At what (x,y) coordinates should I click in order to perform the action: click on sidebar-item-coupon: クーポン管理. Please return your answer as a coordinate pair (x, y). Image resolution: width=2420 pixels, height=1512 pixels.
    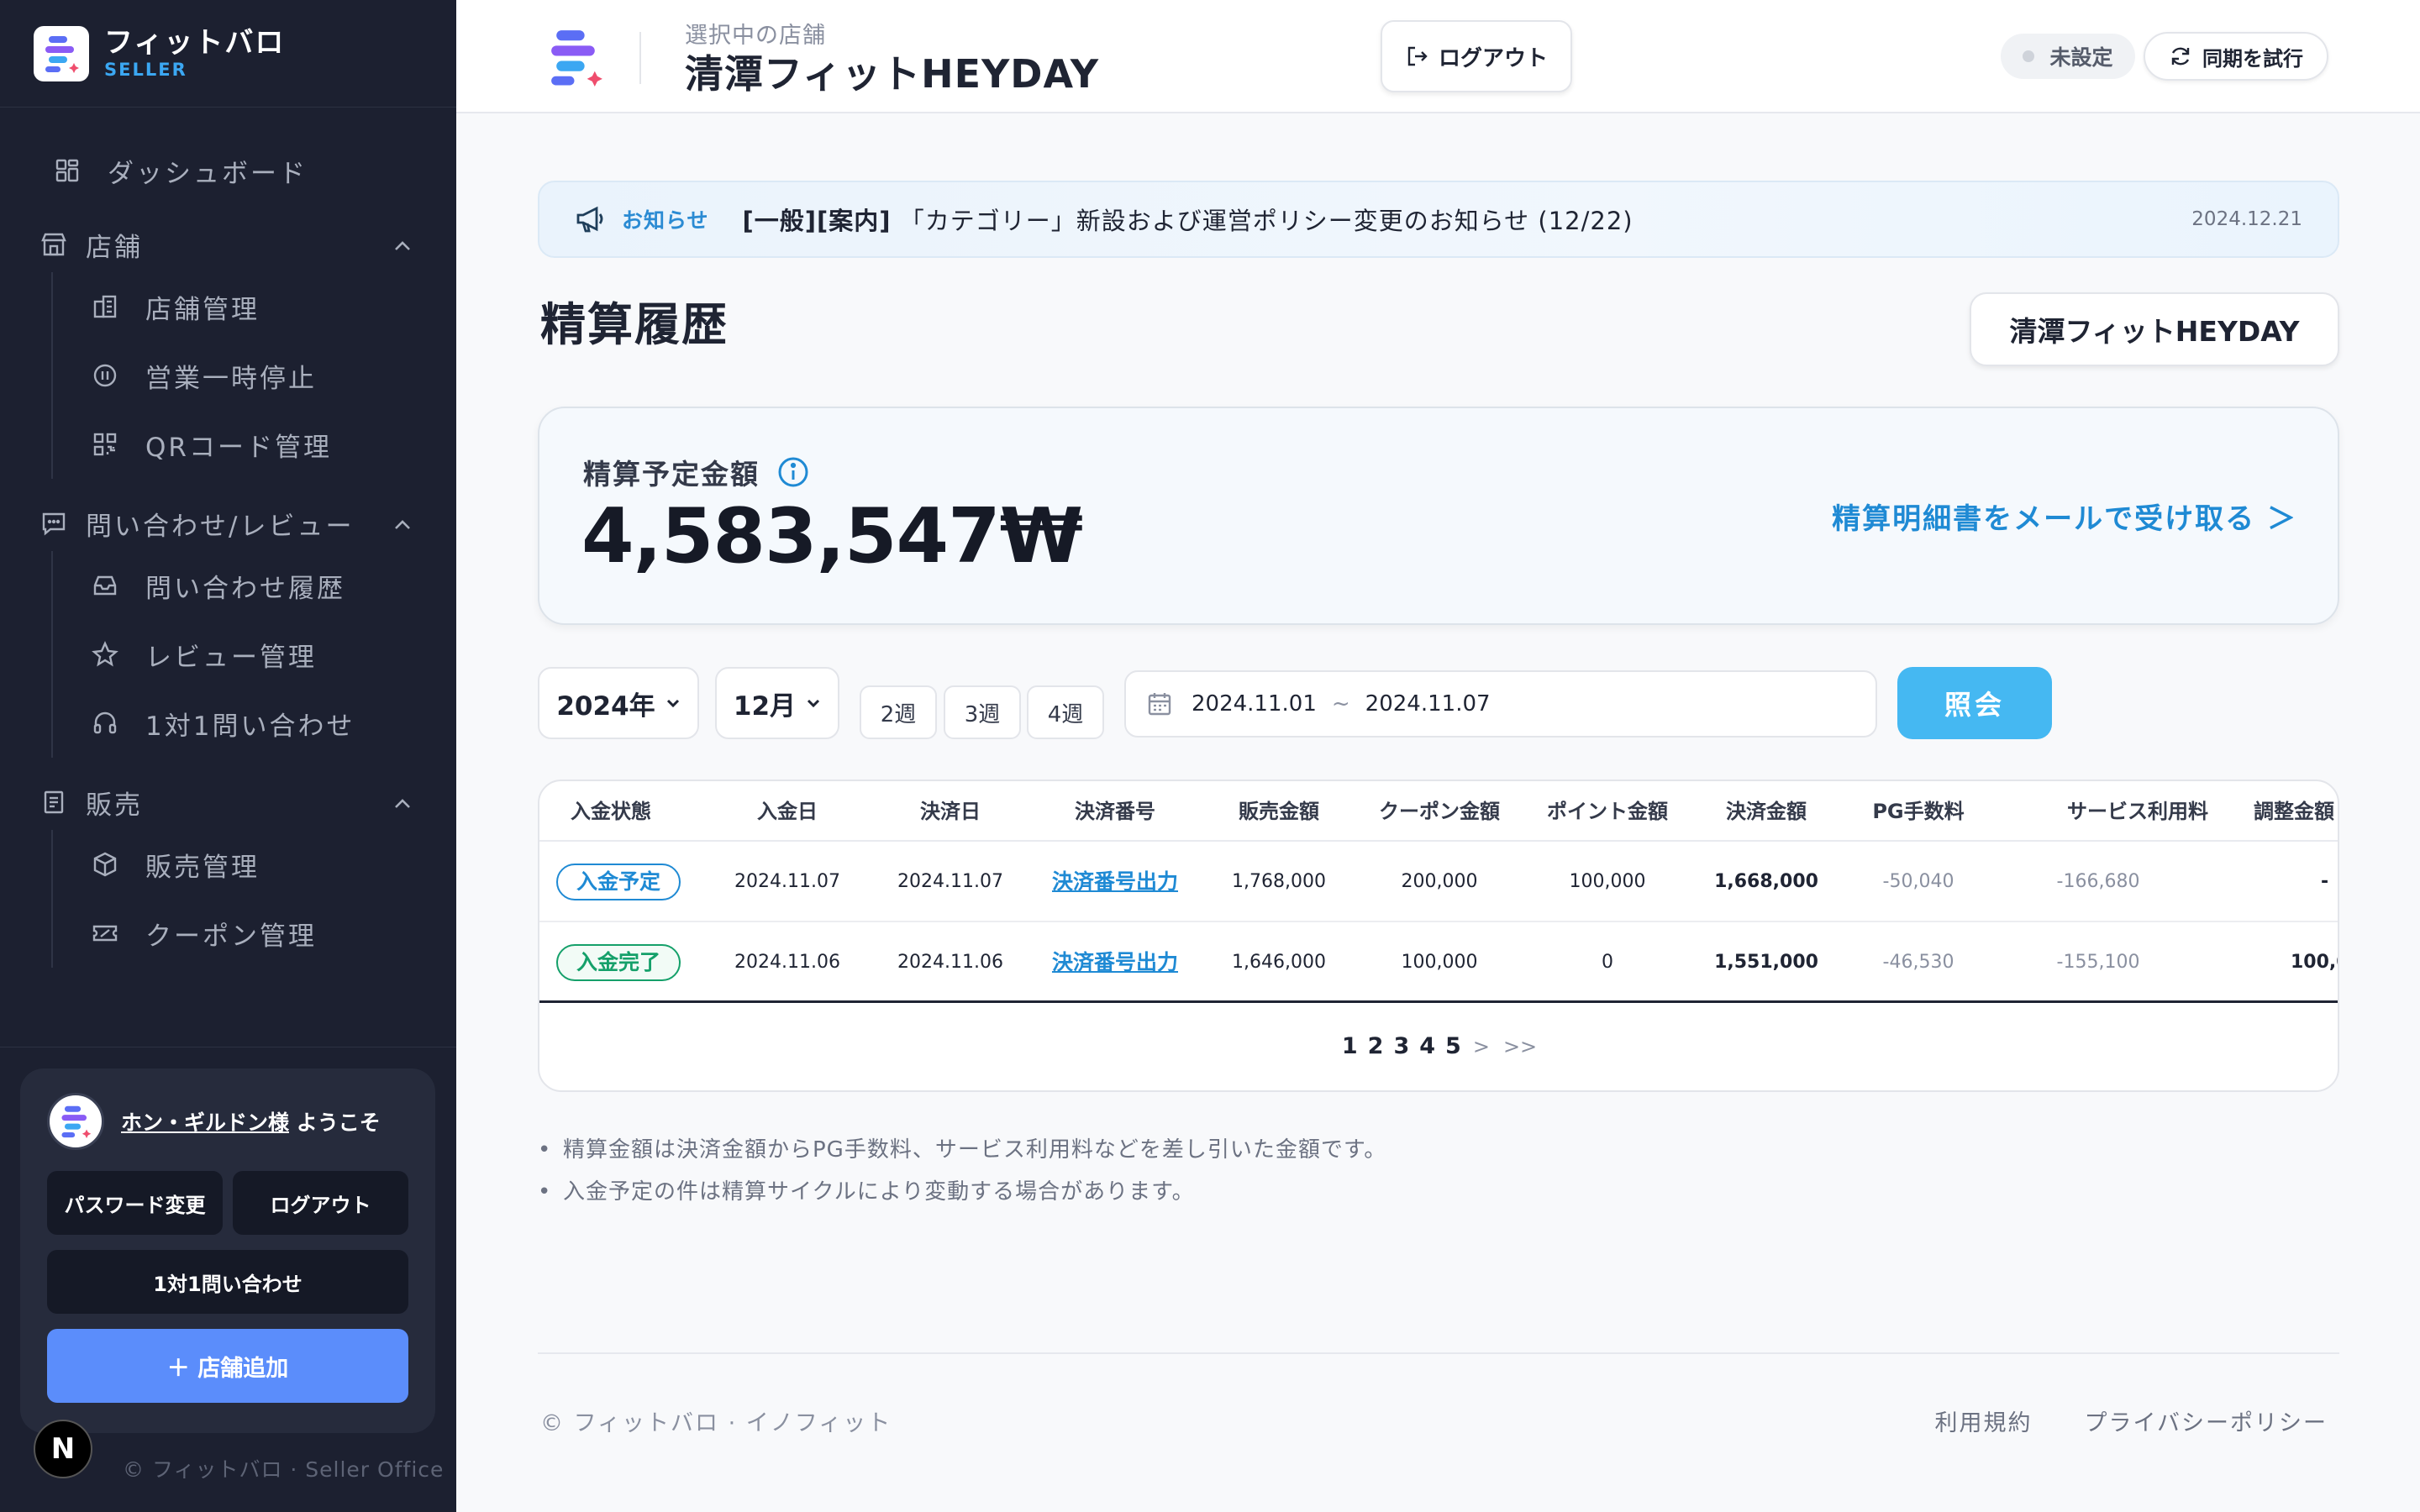
    Looking at the image, I should click on (255, 933).